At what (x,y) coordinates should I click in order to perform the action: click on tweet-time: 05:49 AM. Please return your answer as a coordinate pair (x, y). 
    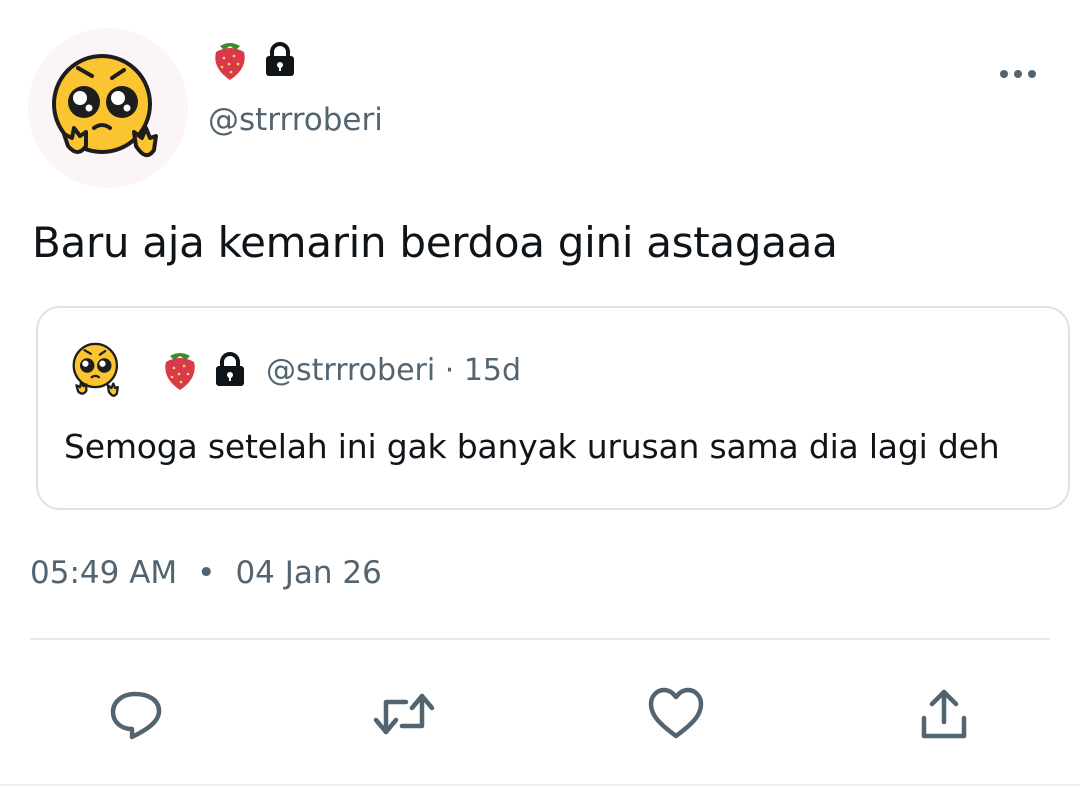
    Looking at the image, I should click on (104, 573).